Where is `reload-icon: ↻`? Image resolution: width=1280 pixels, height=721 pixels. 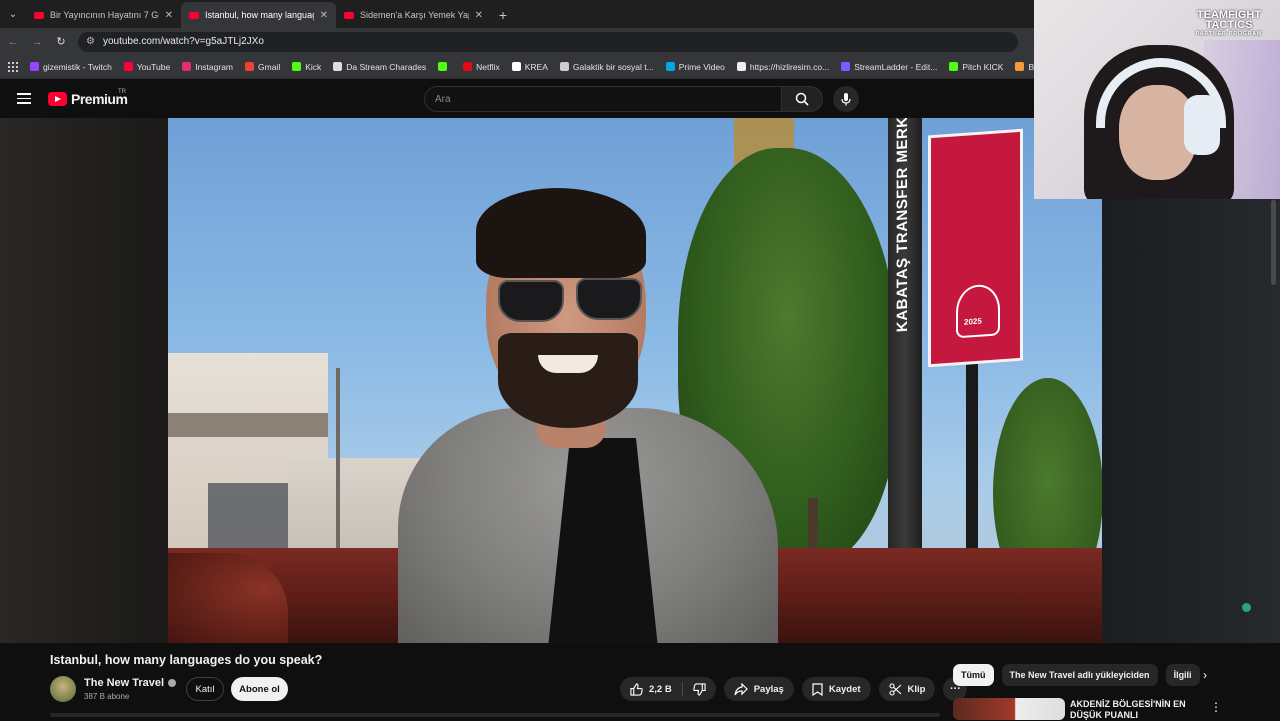
reload-icon: ↻ is located at coordinates (61, 41).